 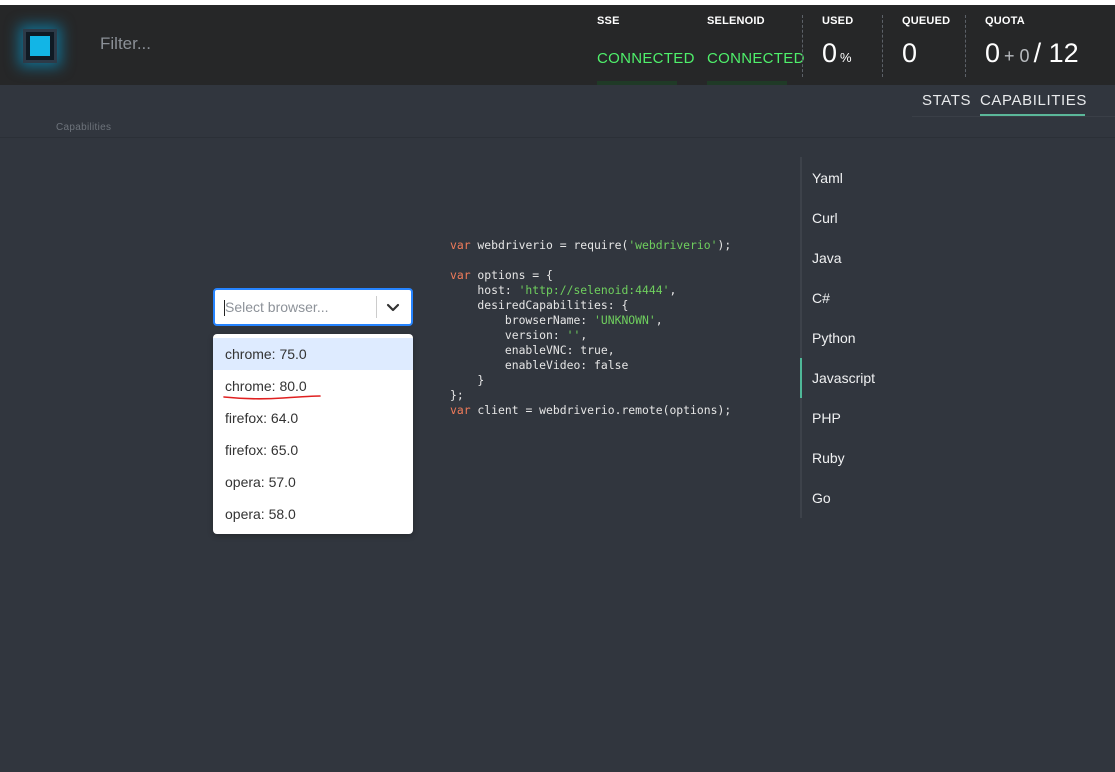 I want to click on language-item-curl: Curl, so click(x=825, y=218).